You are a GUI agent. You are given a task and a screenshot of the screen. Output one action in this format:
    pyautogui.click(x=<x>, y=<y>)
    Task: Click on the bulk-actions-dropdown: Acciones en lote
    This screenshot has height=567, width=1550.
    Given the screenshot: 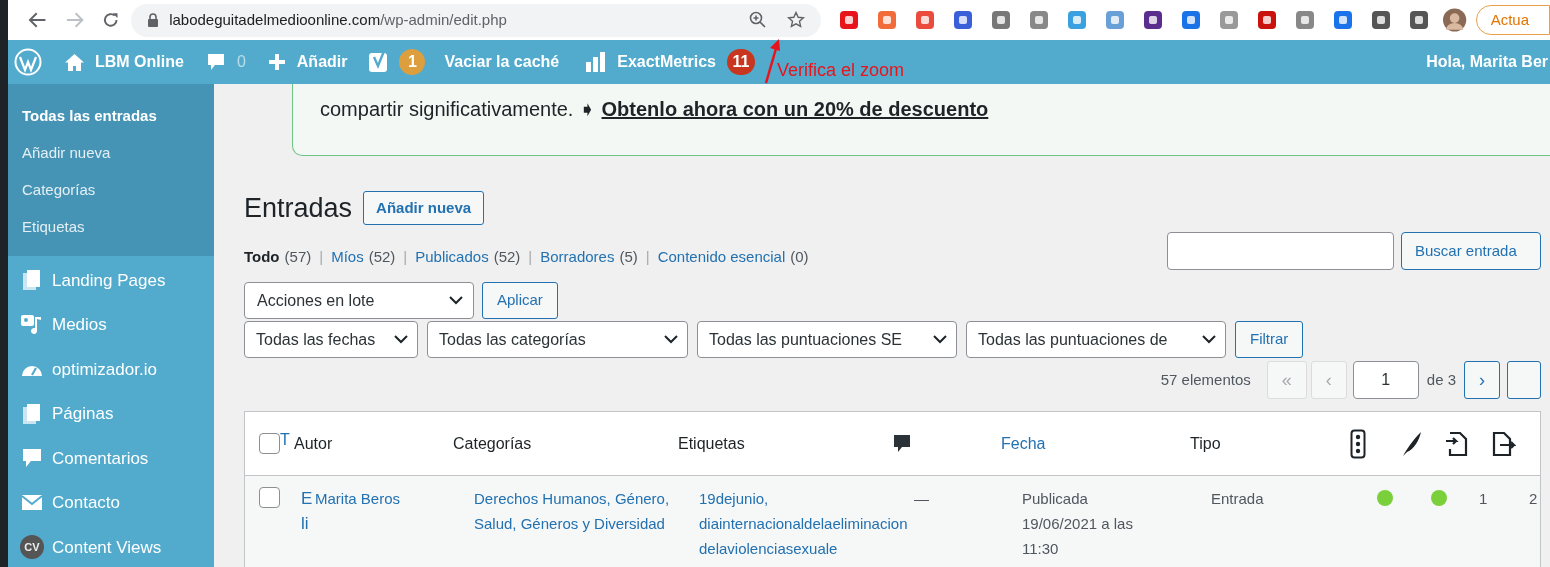 What is the action you would take?
    pyautogui.click(x=359, y=300)
    